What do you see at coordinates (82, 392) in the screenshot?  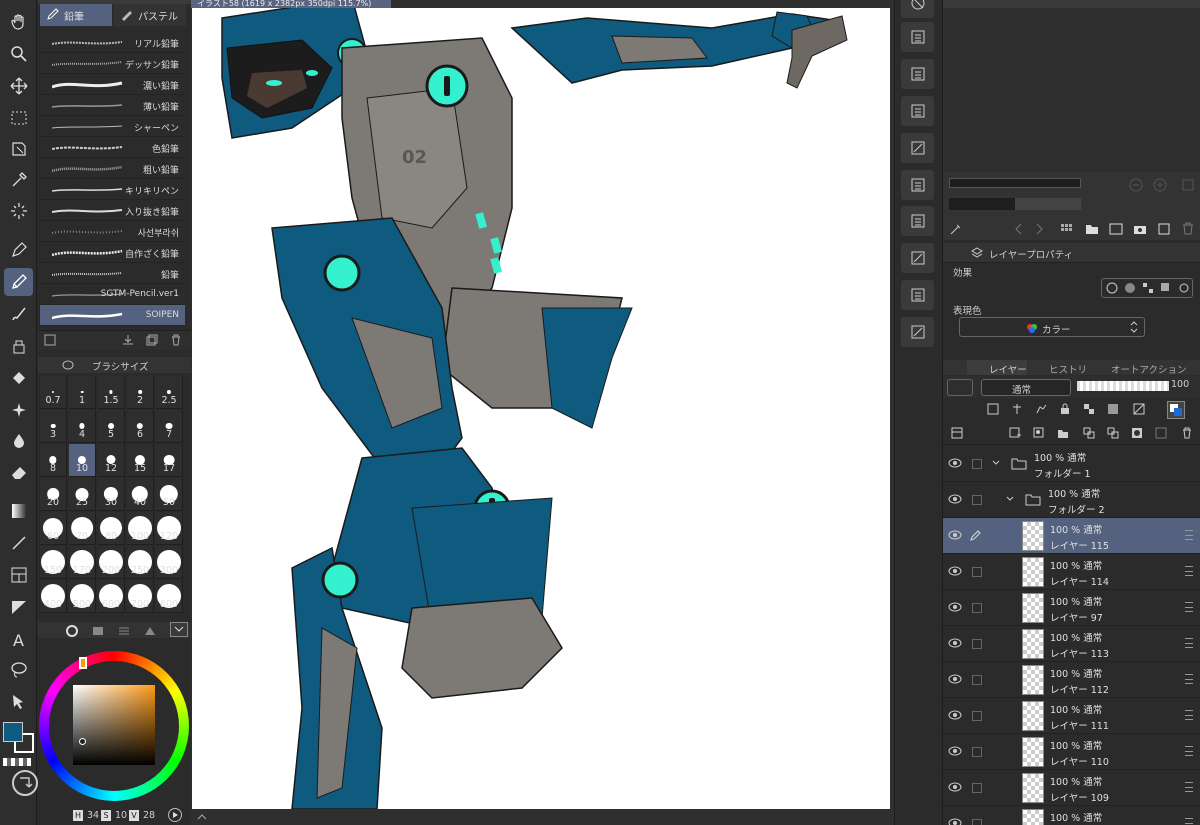 I see `brush-size-cell: 1` at bounding box center [82, 392].